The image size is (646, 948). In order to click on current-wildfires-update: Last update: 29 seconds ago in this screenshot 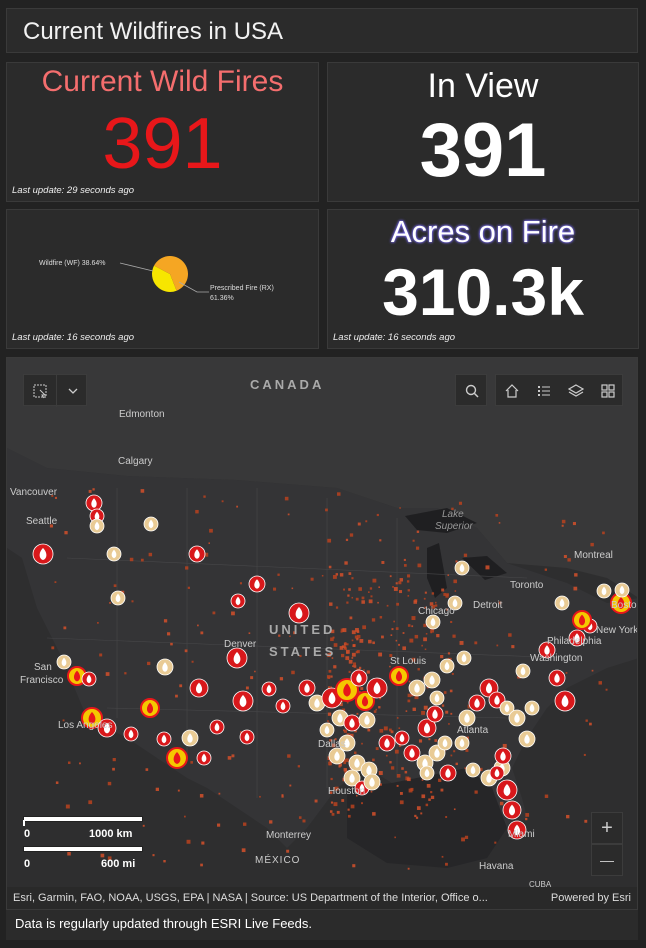, I will do `click(73, 190)`.